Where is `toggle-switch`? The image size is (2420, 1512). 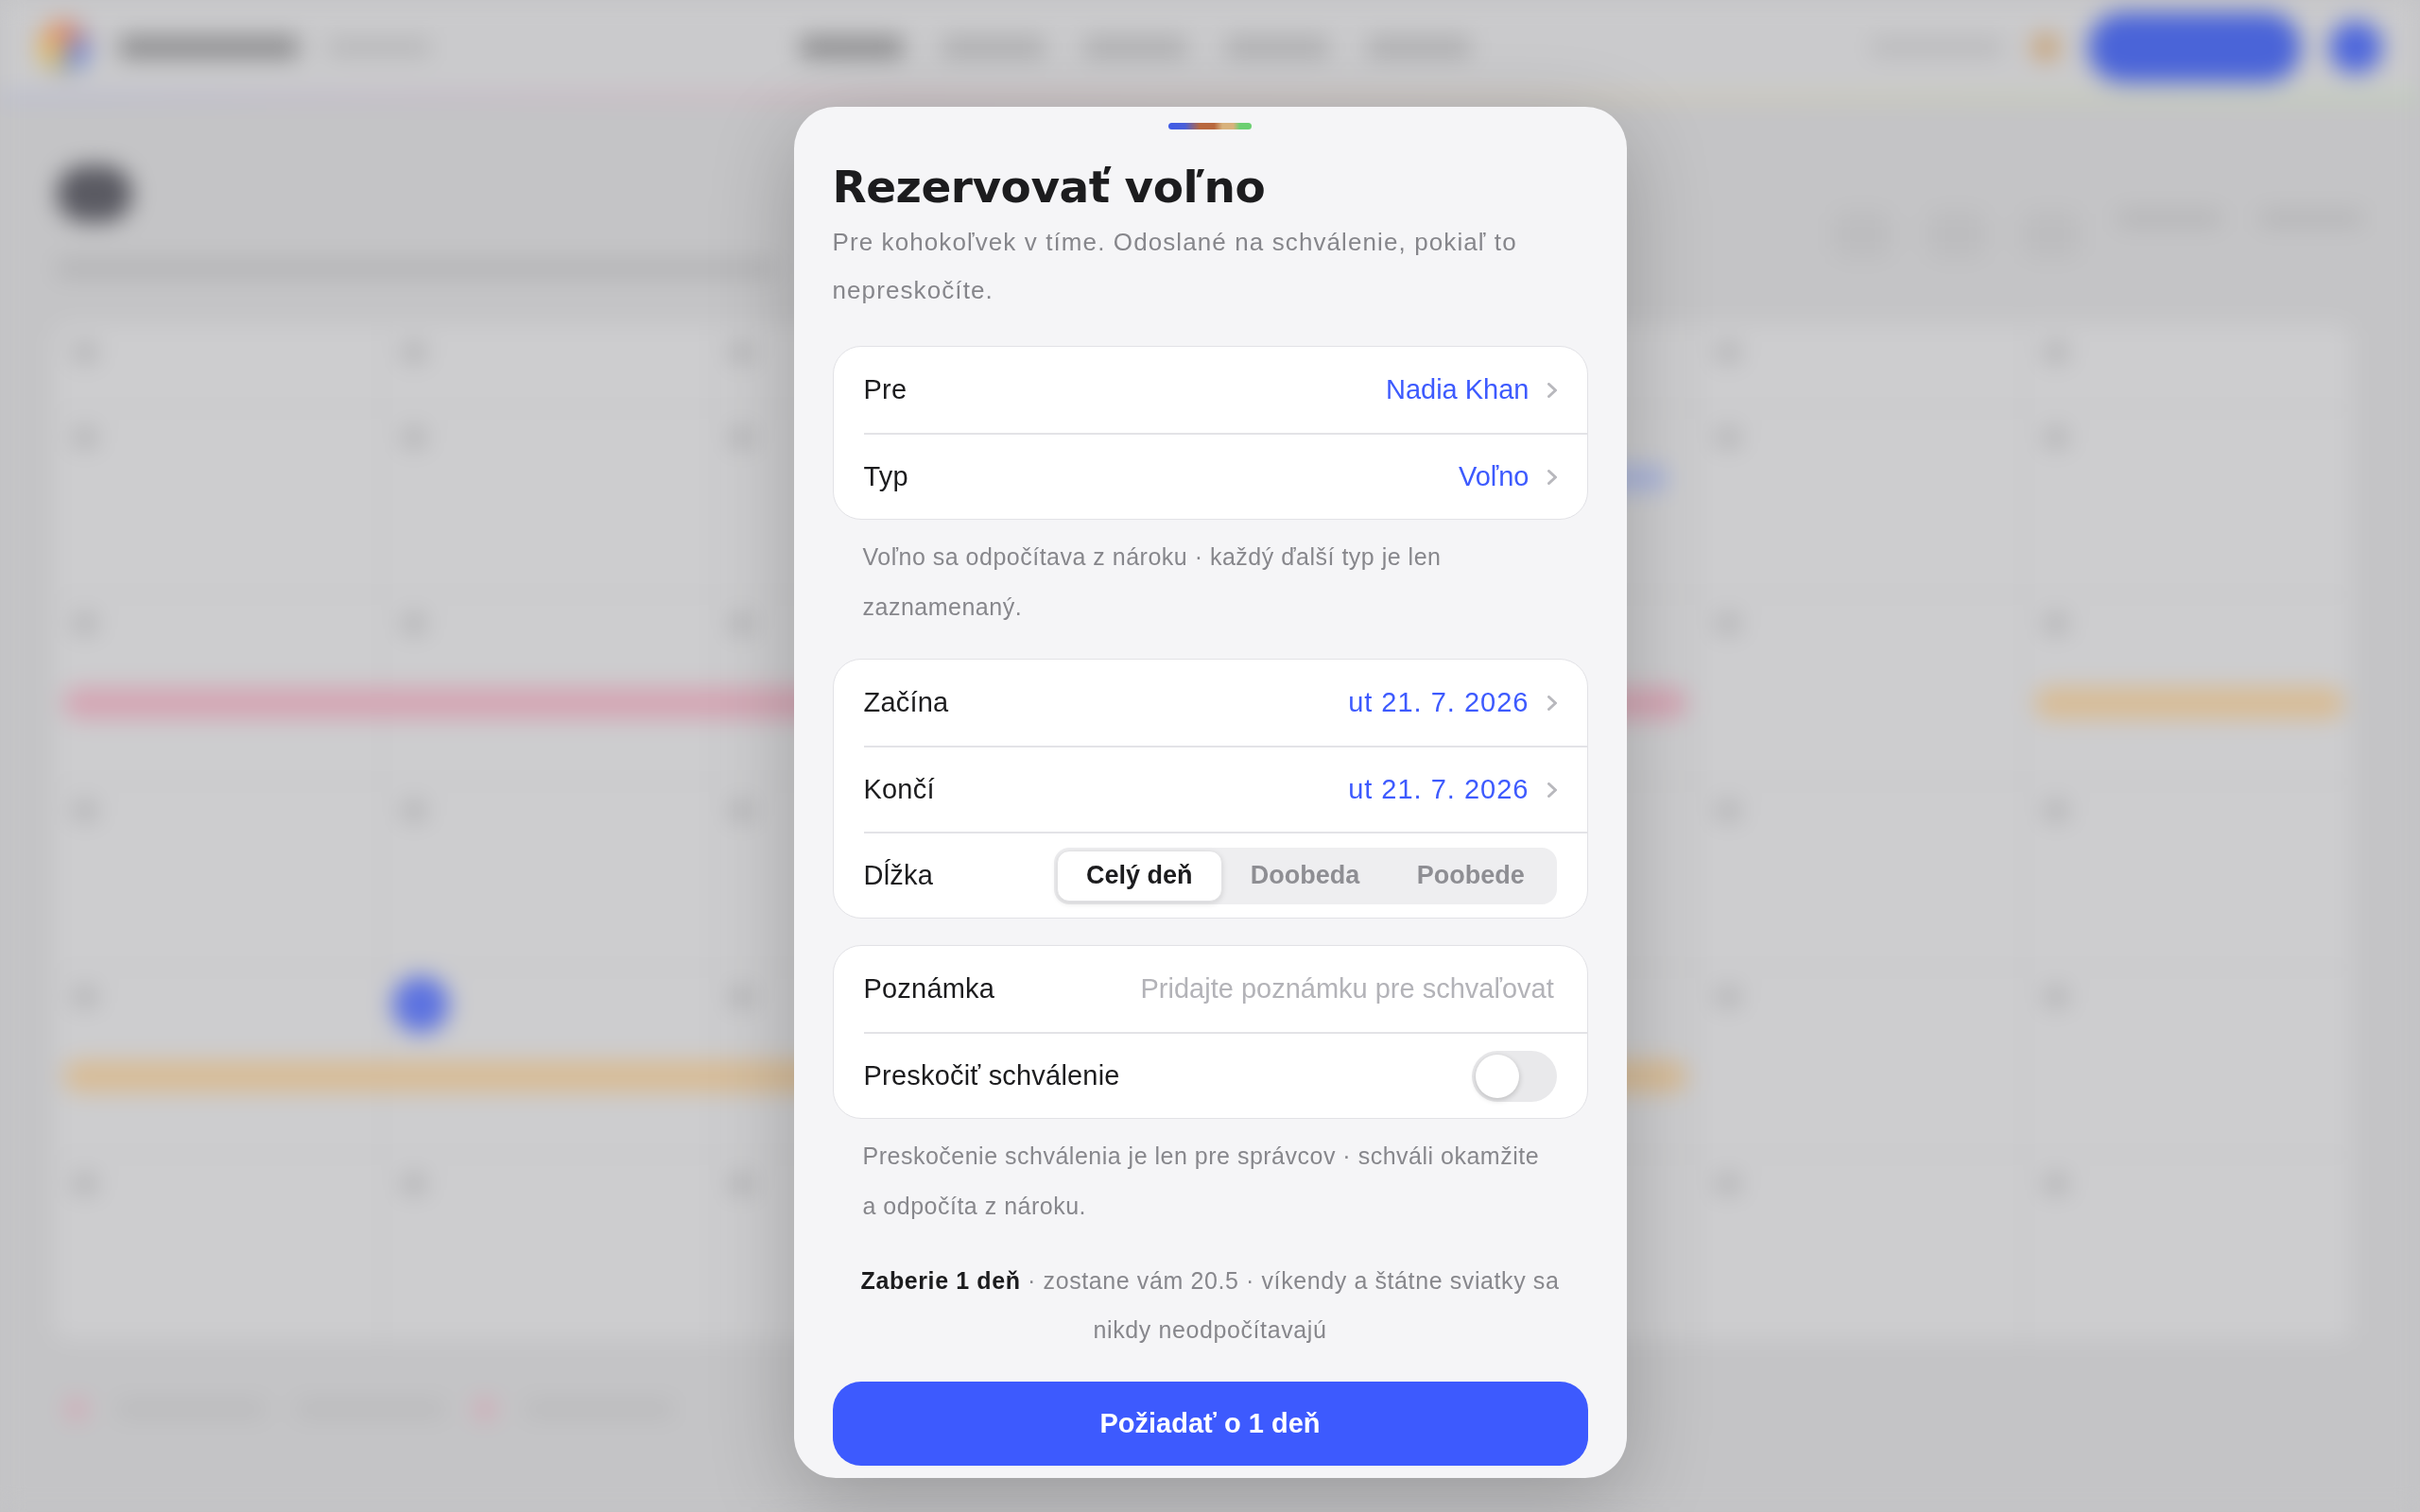
toggle-switch is located at coordinates (1514, 1076).